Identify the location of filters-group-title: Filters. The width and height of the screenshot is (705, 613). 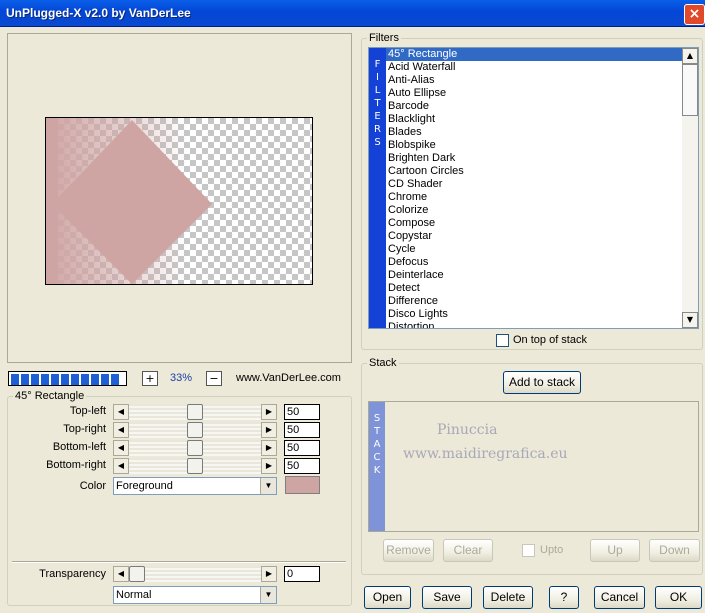
(384, 38).